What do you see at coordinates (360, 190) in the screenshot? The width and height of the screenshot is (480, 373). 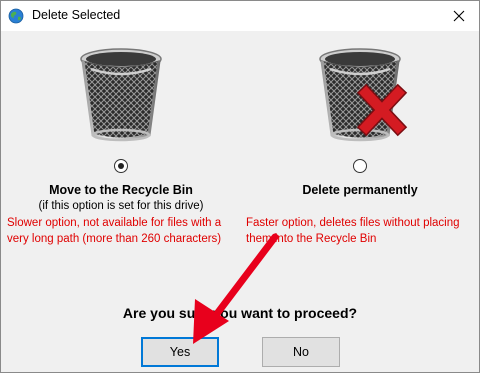 I see `delete-permanently-option-title: Delete permanently` at bounding box center [360, 190].